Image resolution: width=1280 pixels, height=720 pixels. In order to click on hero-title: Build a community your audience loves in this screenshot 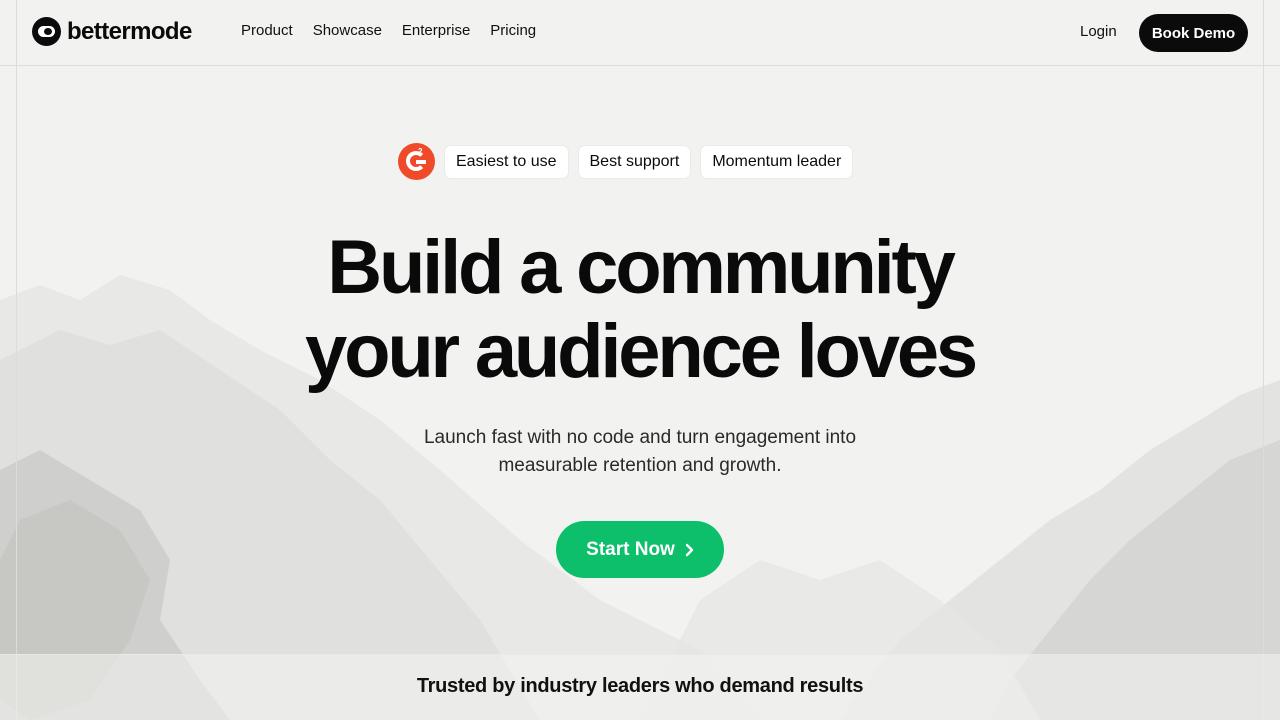, I will do `click(640, 310)`.